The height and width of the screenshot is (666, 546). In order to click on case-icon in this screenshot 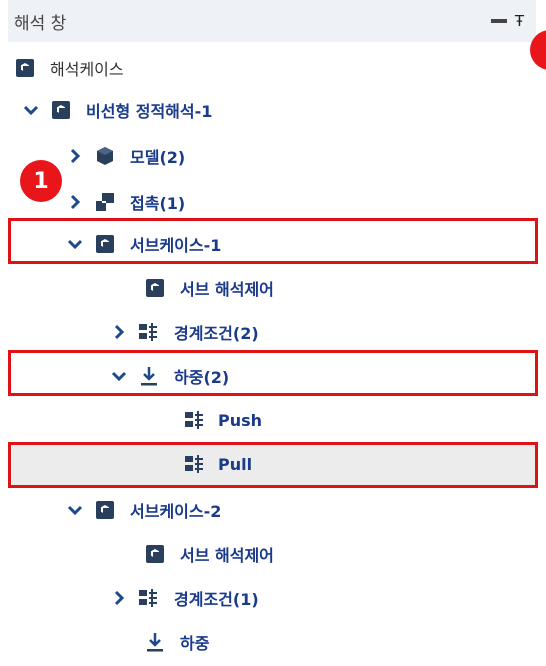, I will do `click(25, 68)`.